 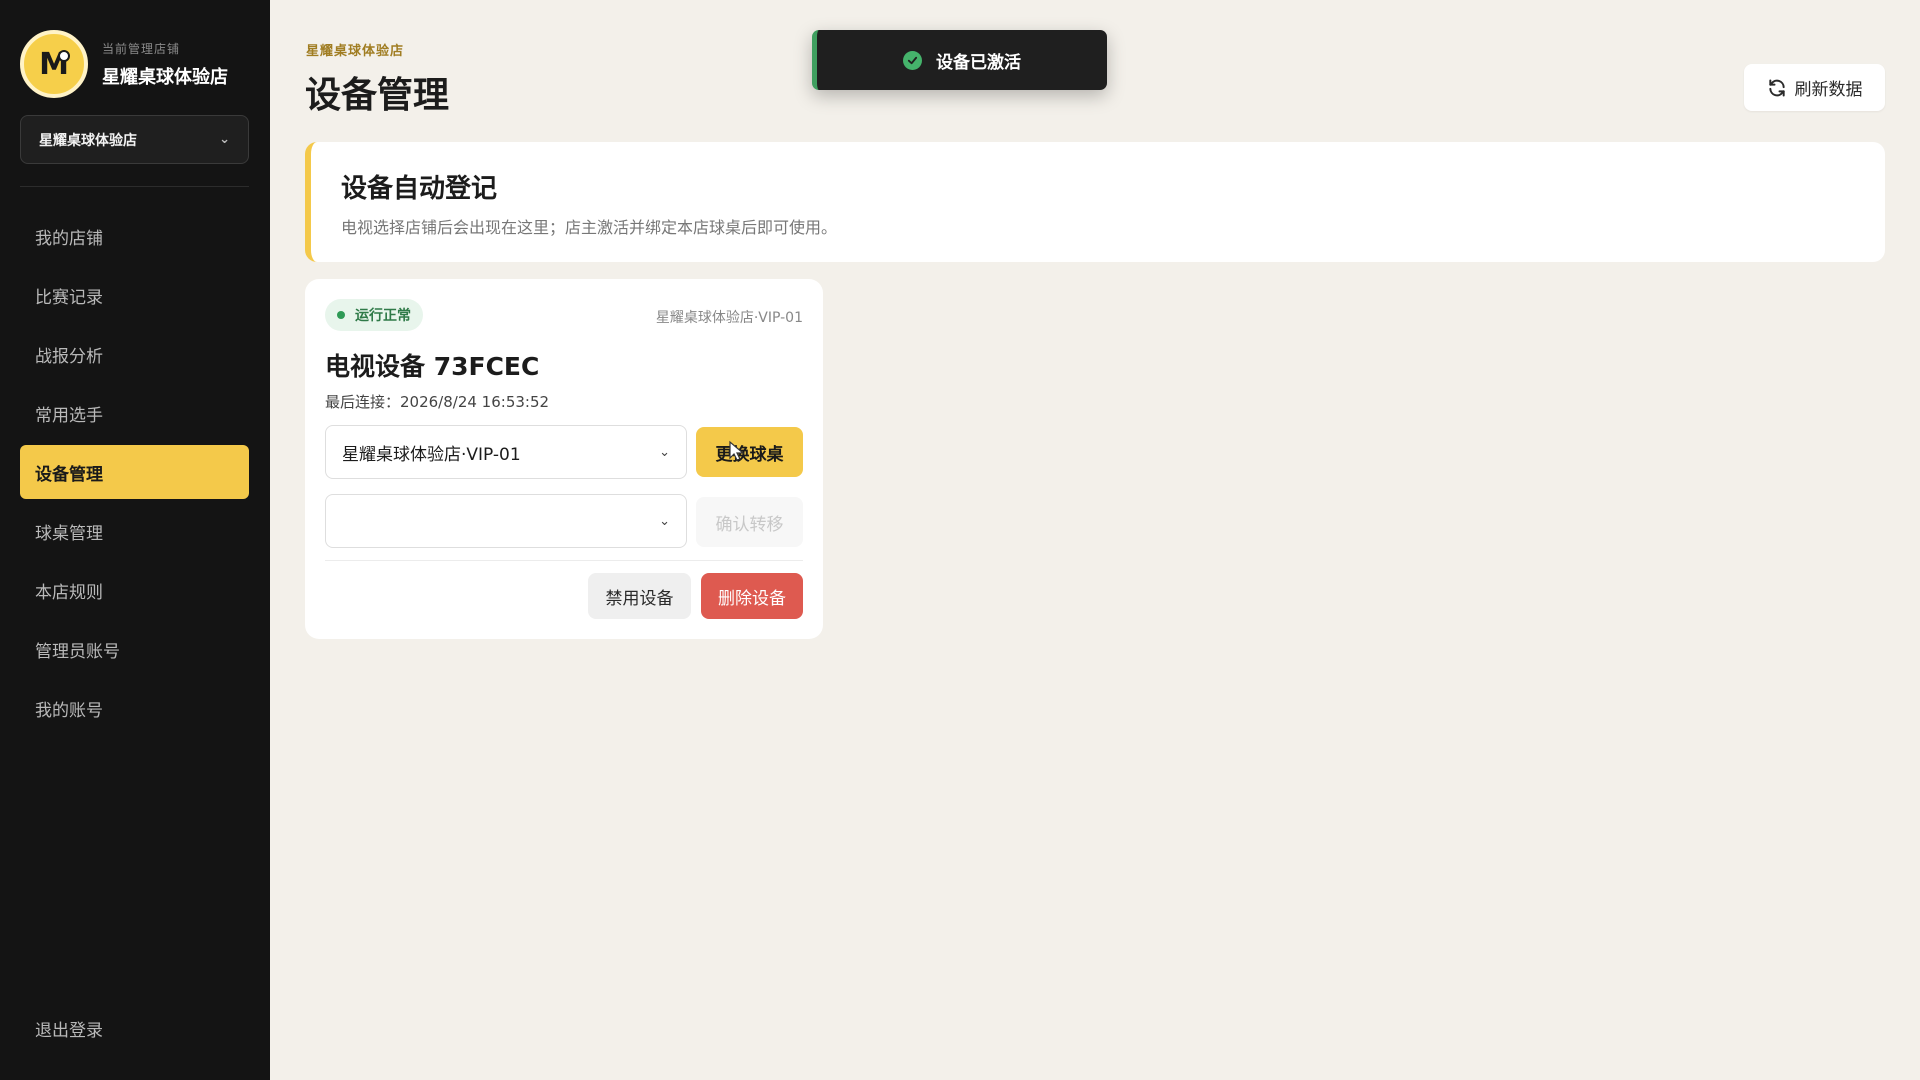 I want to click on sidebar-item-table-management: 球桌管理, so click(x=134, y=531).